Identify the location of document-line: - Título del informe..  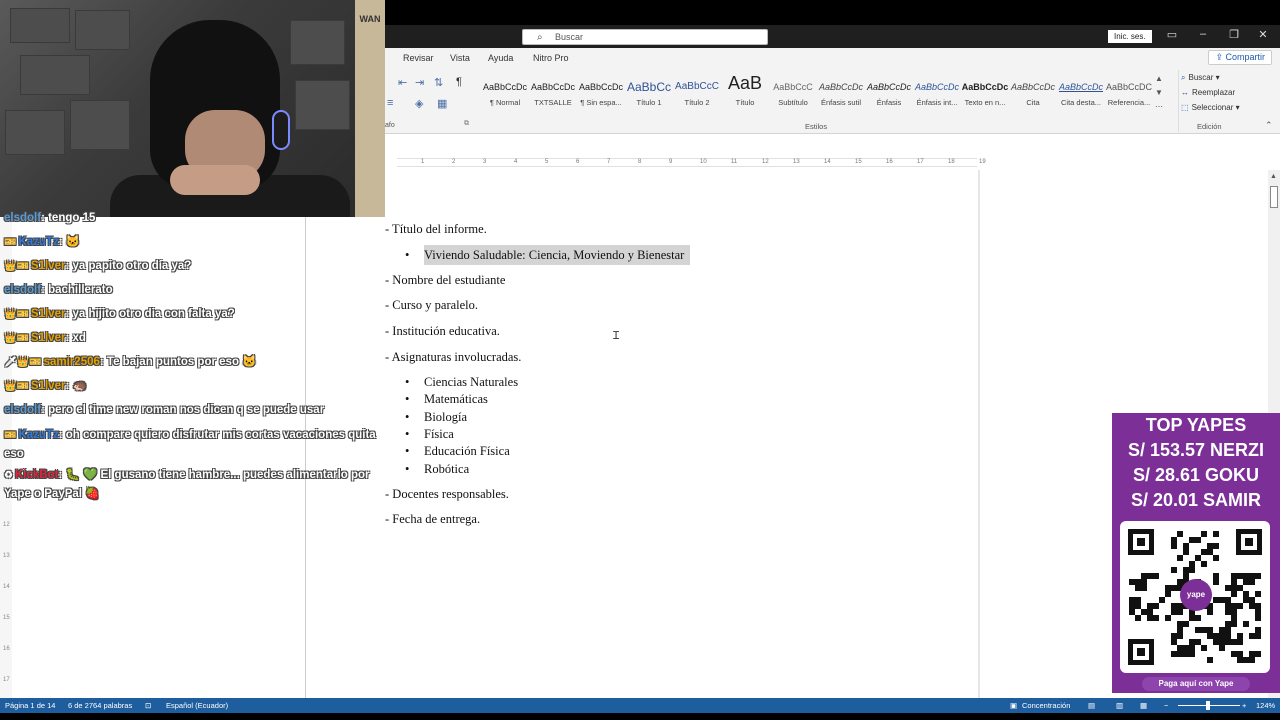
(436, 229).